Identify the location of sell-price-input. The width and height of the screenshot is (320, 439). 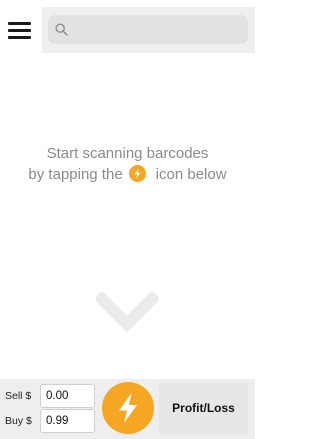
(67, 396).